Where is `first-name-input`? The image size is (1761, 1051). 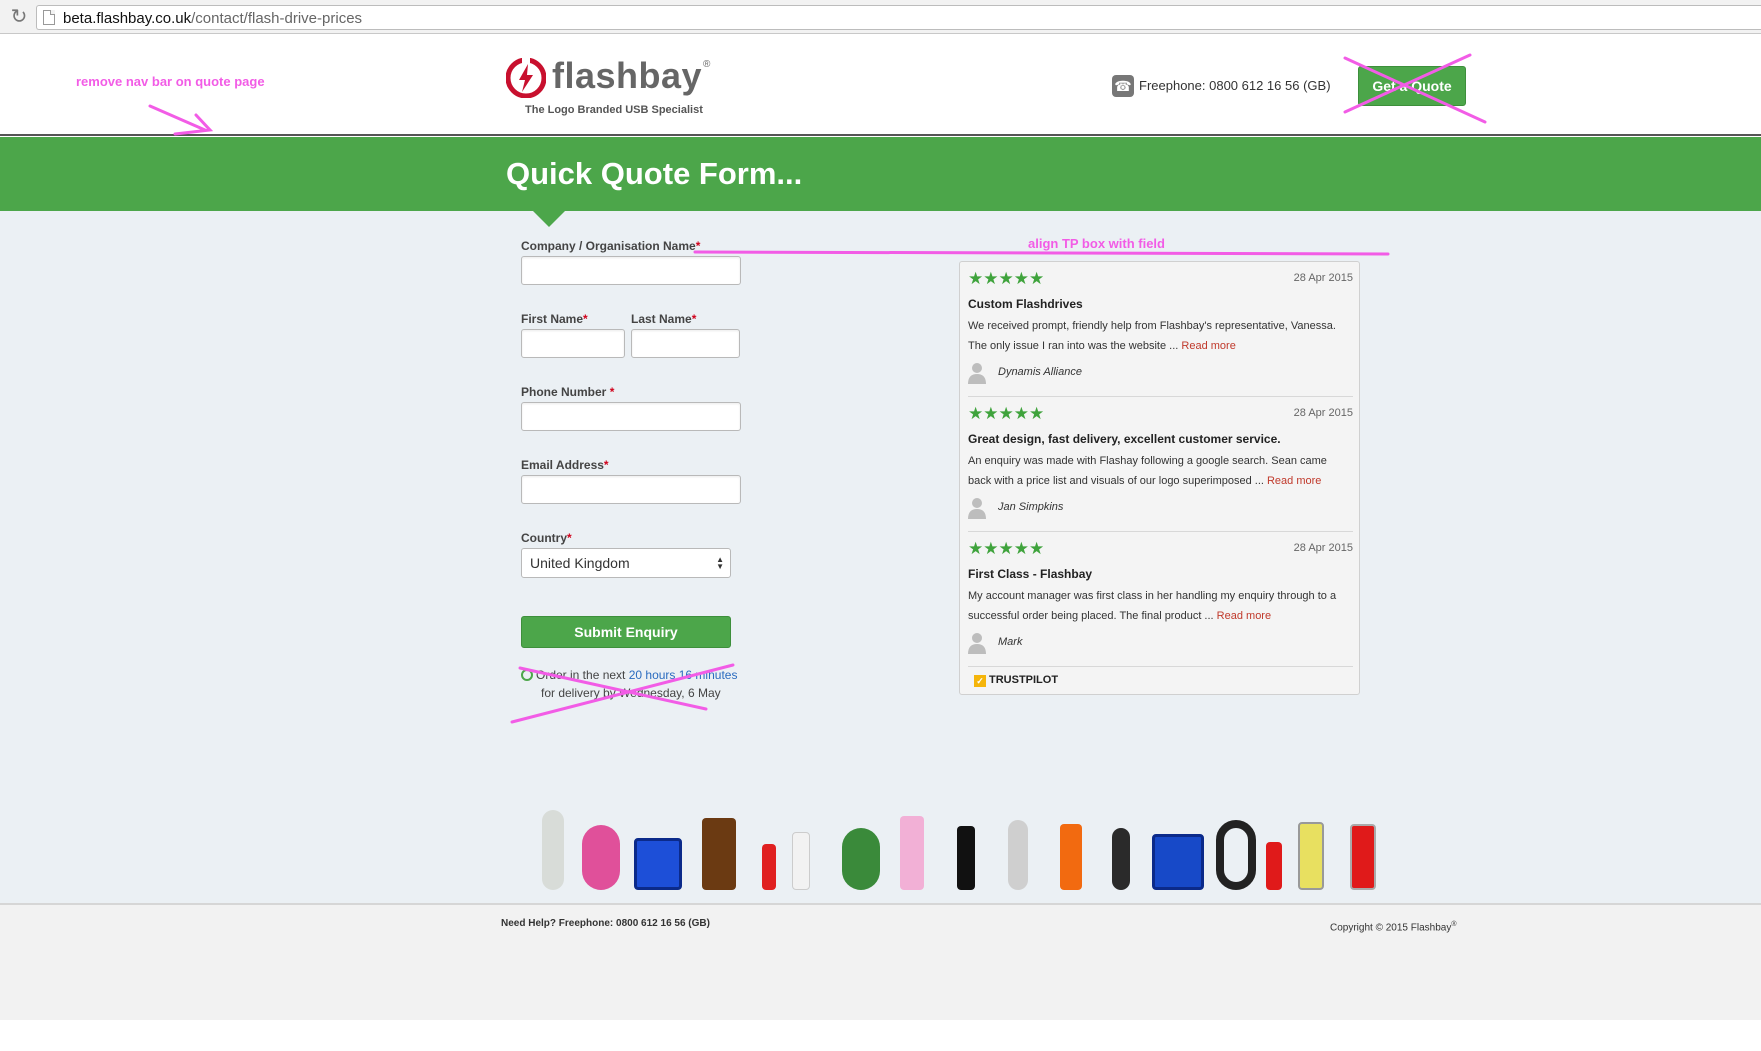 first-name-input is located at coordinates (573, 343).